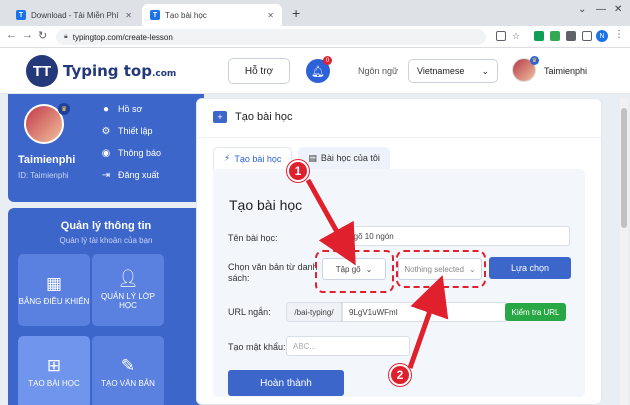  I want to click on management-title: Quản lý thông tin, so click(106, 226).